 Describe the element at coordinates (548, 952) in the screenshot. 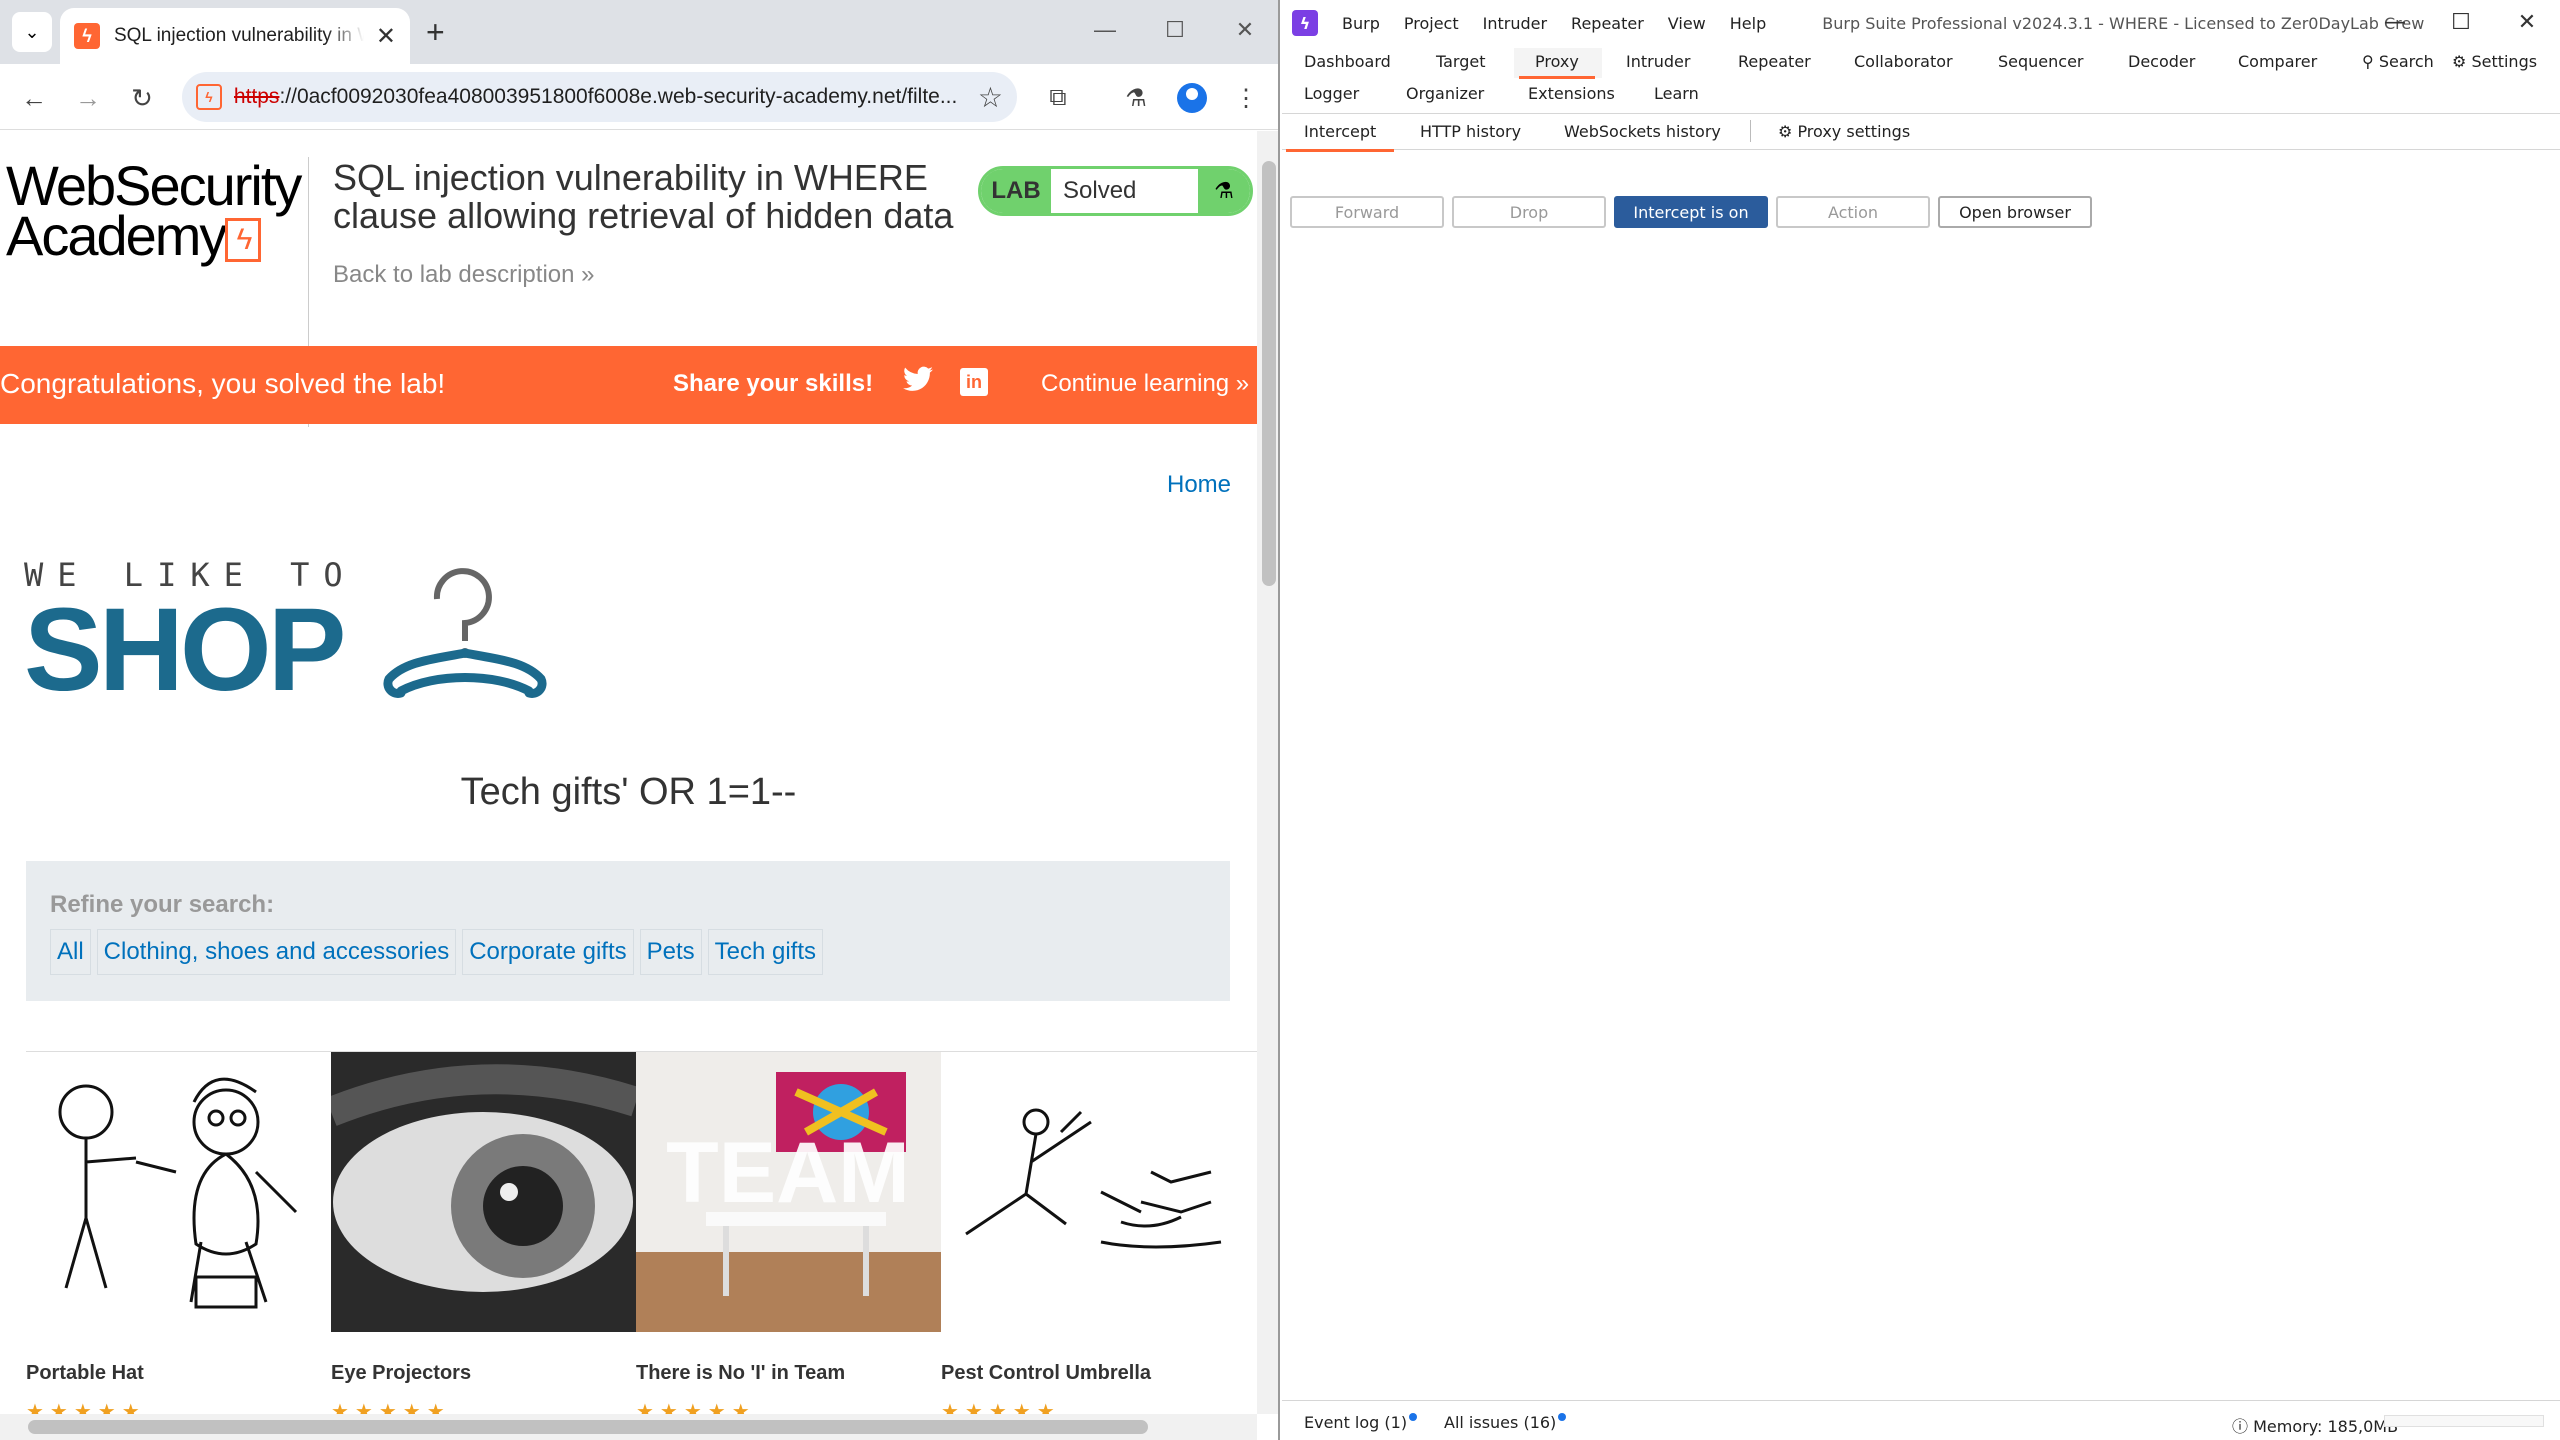

I see `category-link-corporate-gifts: Corporate gifts` at that location.